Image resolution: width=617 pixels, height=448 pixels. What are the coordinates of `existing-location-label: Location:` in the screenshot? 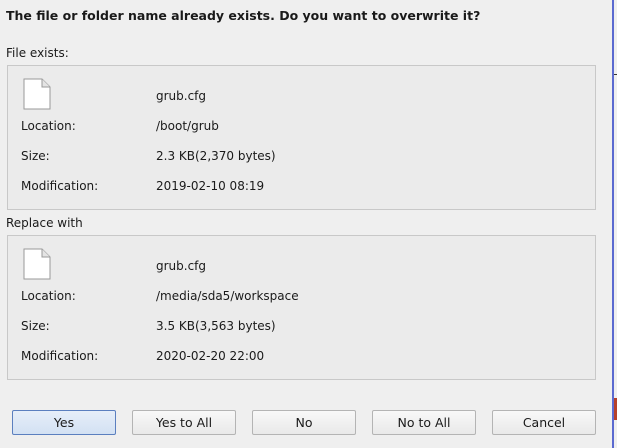 It's located at (48, 126).